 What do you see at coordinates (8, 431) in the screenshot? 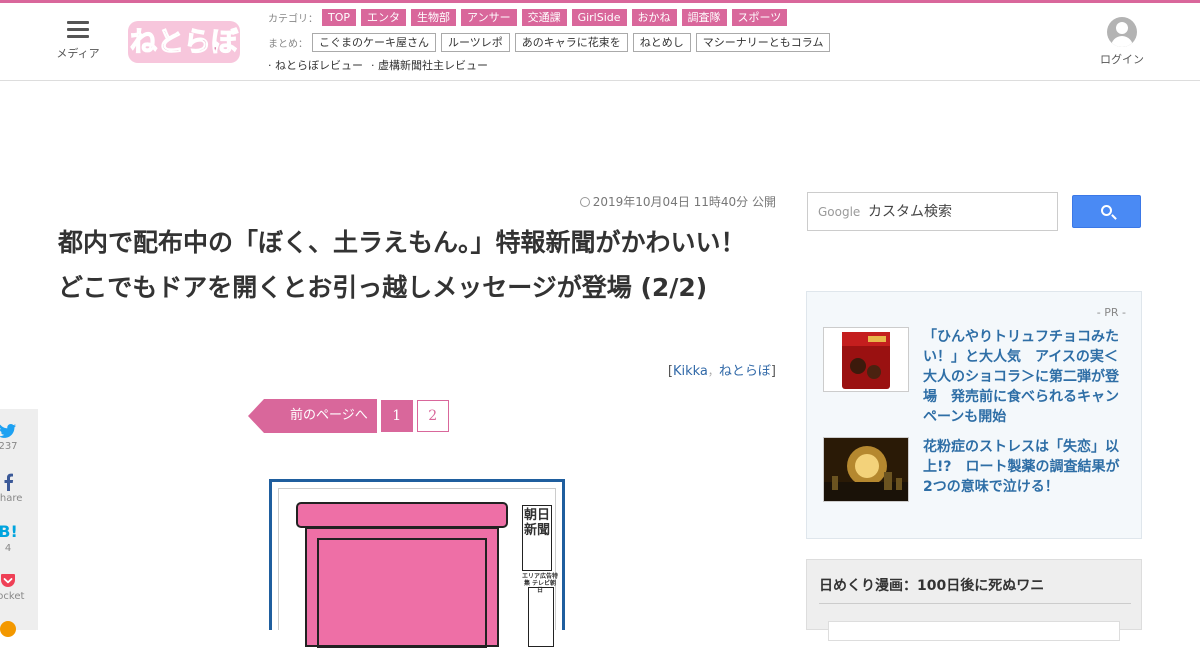
I see `twitter-icon` at bounding box center [8, 431].